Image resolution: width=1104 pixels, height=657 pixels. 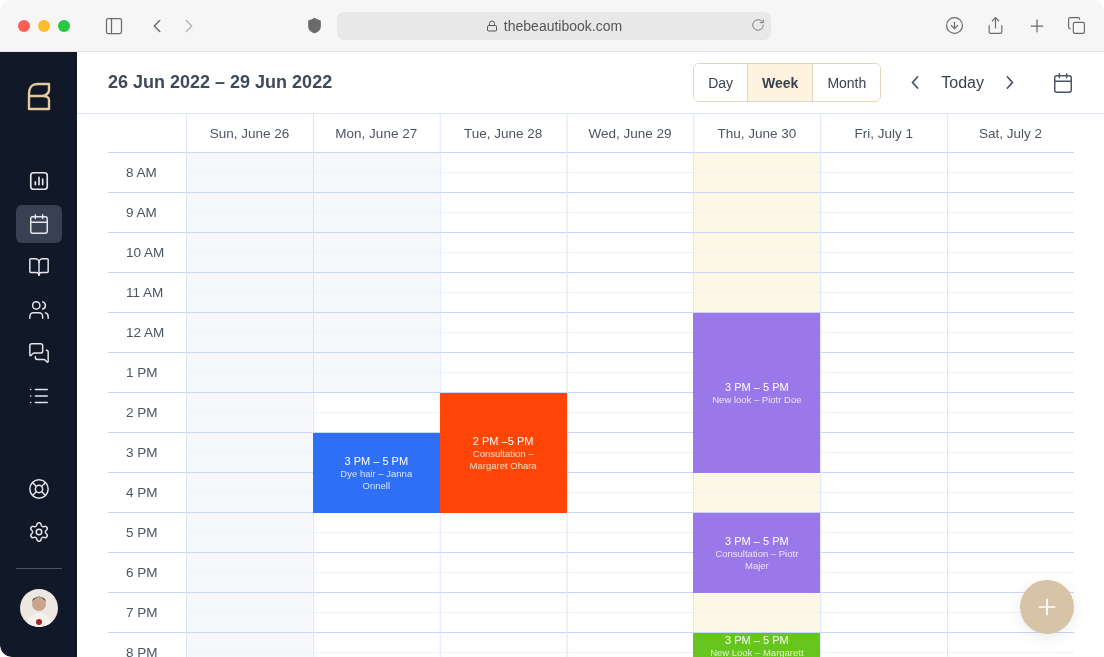 I want to click on hour-label: 8 AM, so click(x=141, y=173).